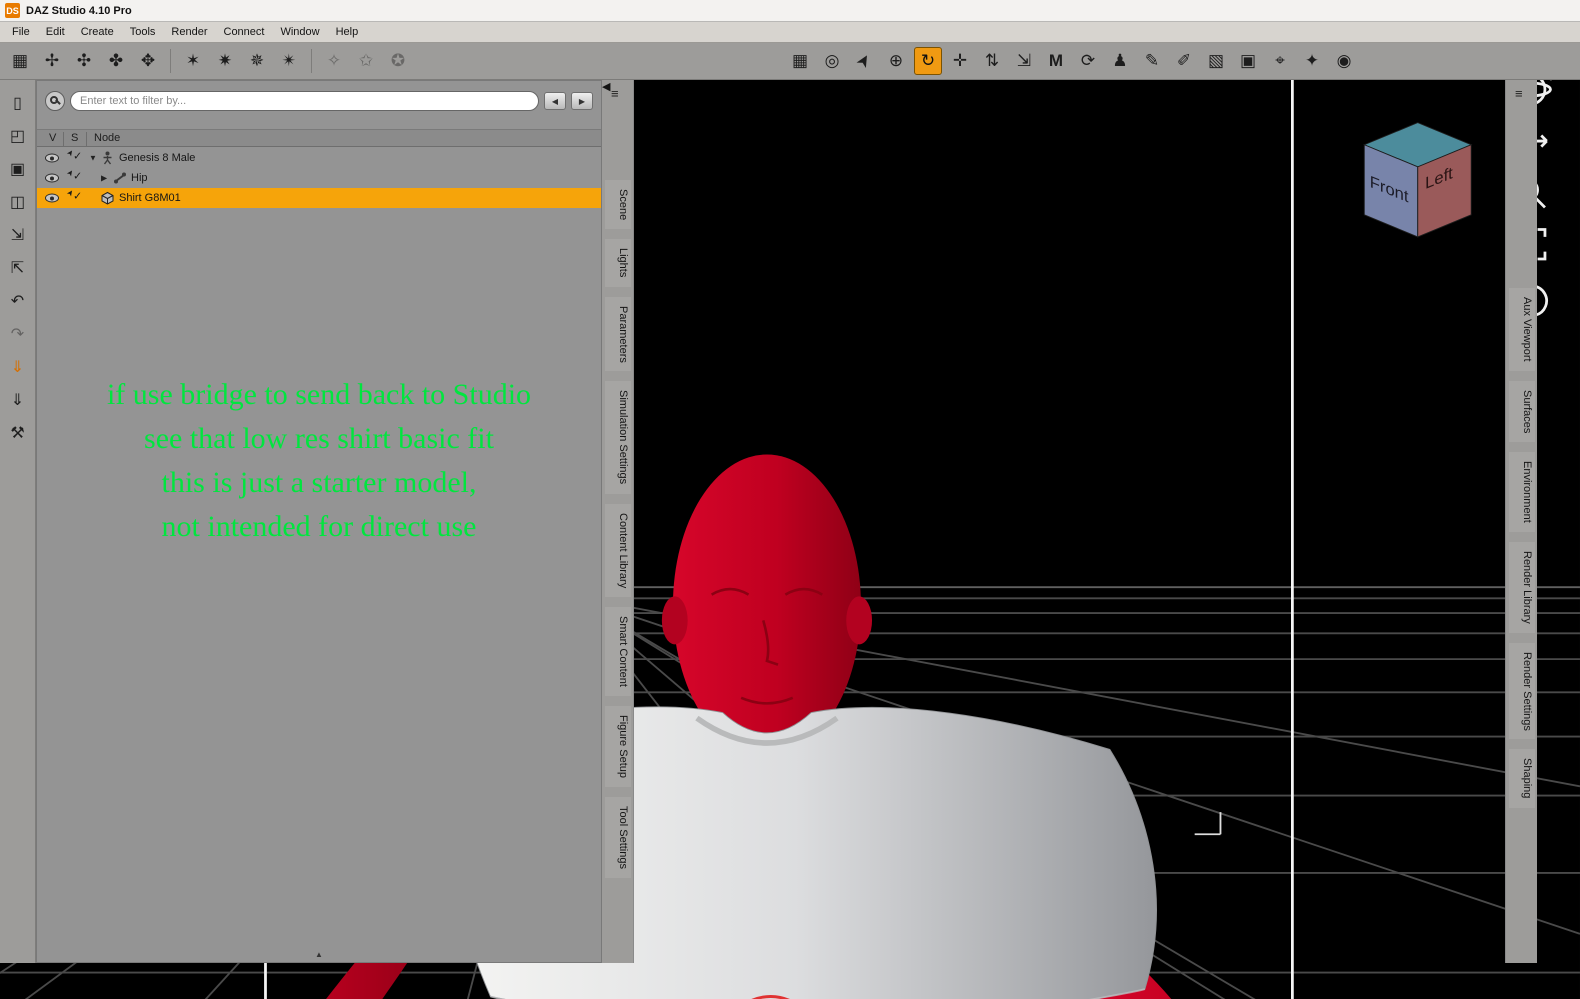 Image resolution: width=1580 pixels, height=999 pixels. Describe the element at coordinates (1120, 61) in the screenshot. I see `posing-icon: ♟` at that location.